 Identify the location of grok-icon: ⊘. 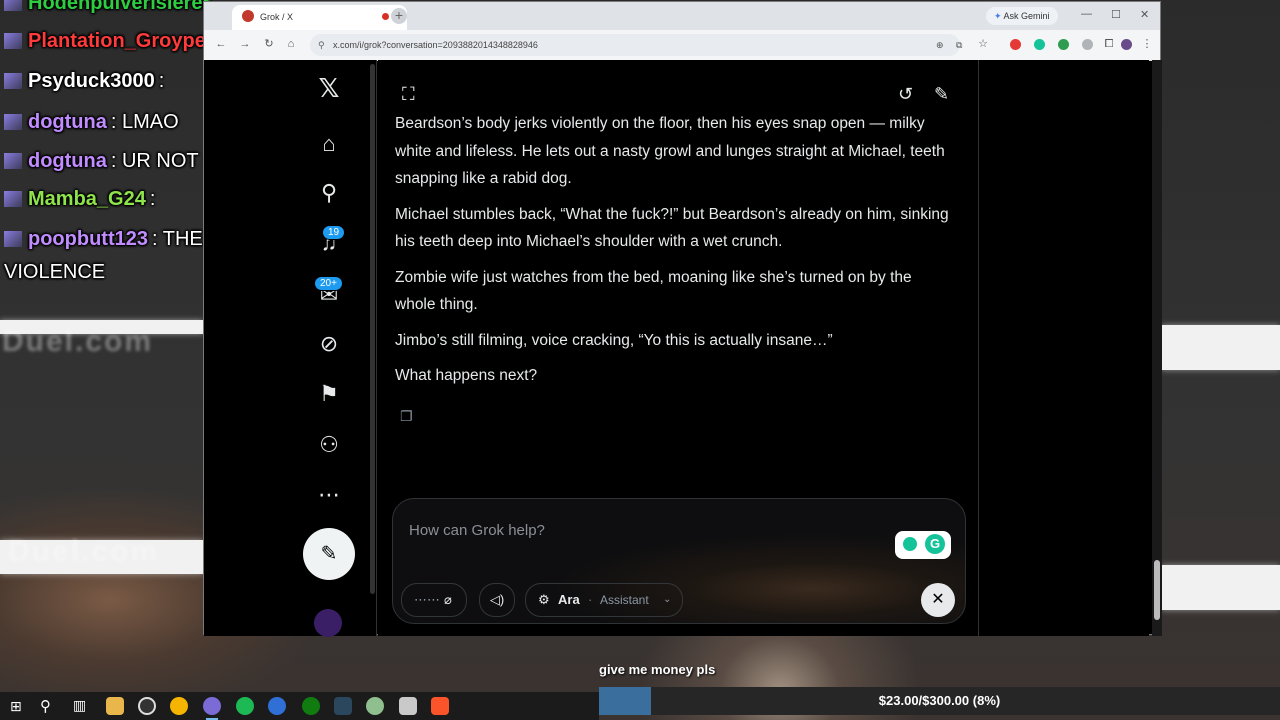
(329, 344).